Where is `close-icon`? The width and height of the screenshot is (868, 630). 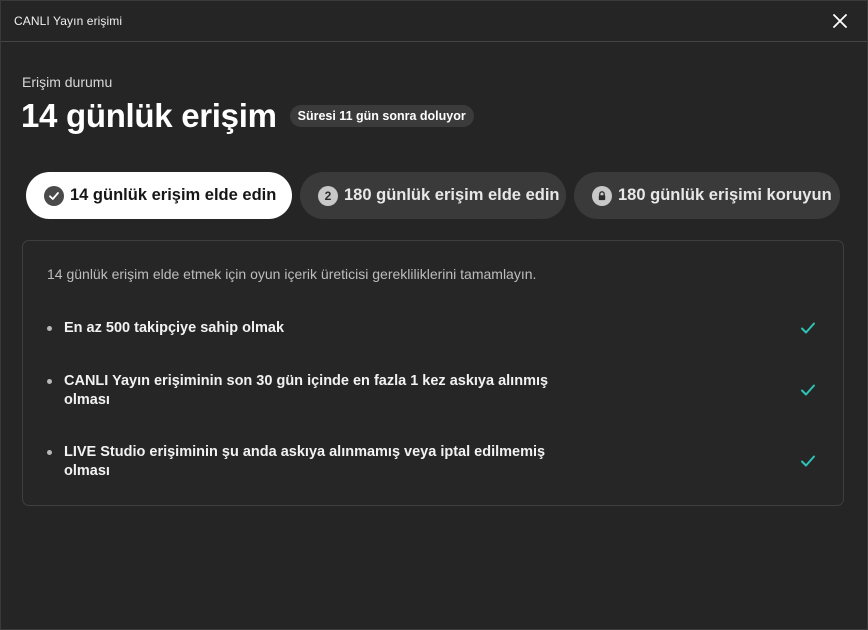
close-icon is located at coordinates (840, 21).